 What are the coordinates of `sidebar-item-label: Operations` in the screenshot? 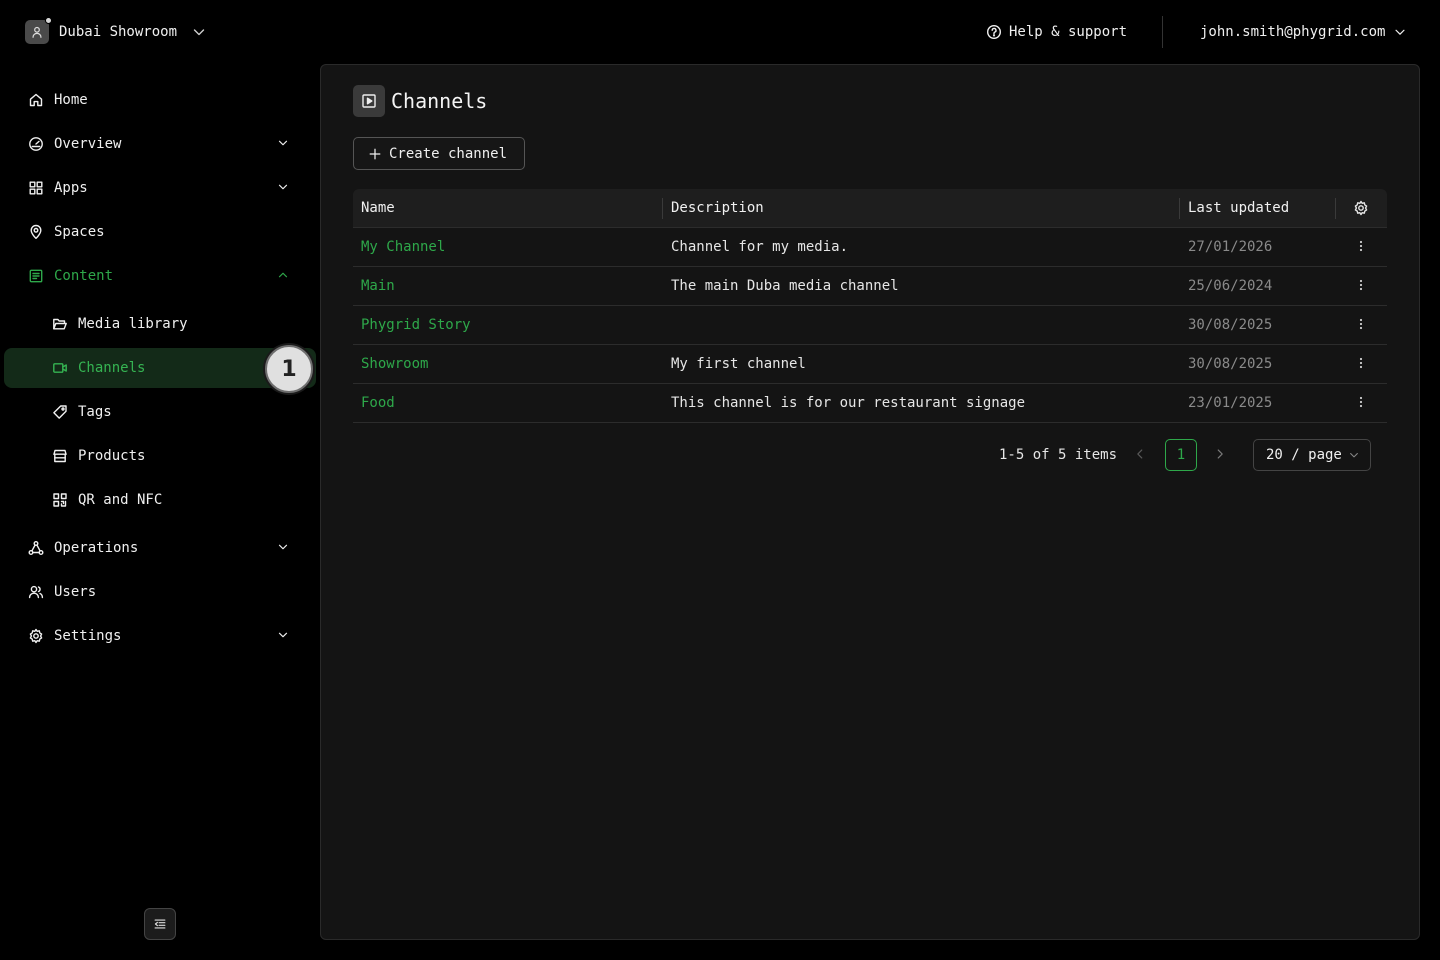 It's located at (96, 548).